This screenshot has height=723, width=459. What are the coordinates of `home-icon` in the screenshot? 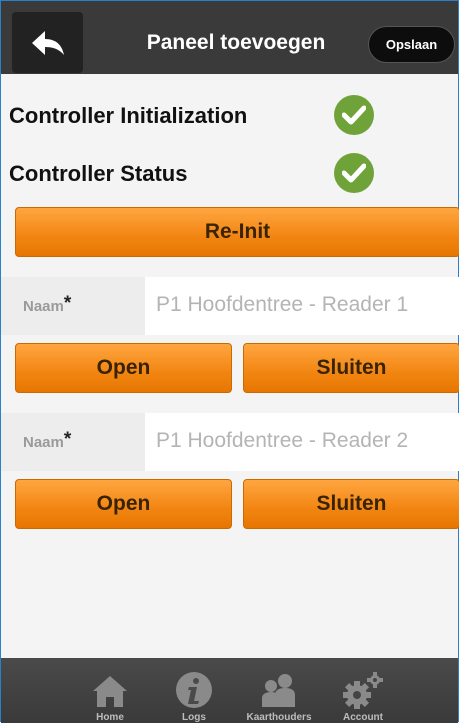 It's located at (110, 691).